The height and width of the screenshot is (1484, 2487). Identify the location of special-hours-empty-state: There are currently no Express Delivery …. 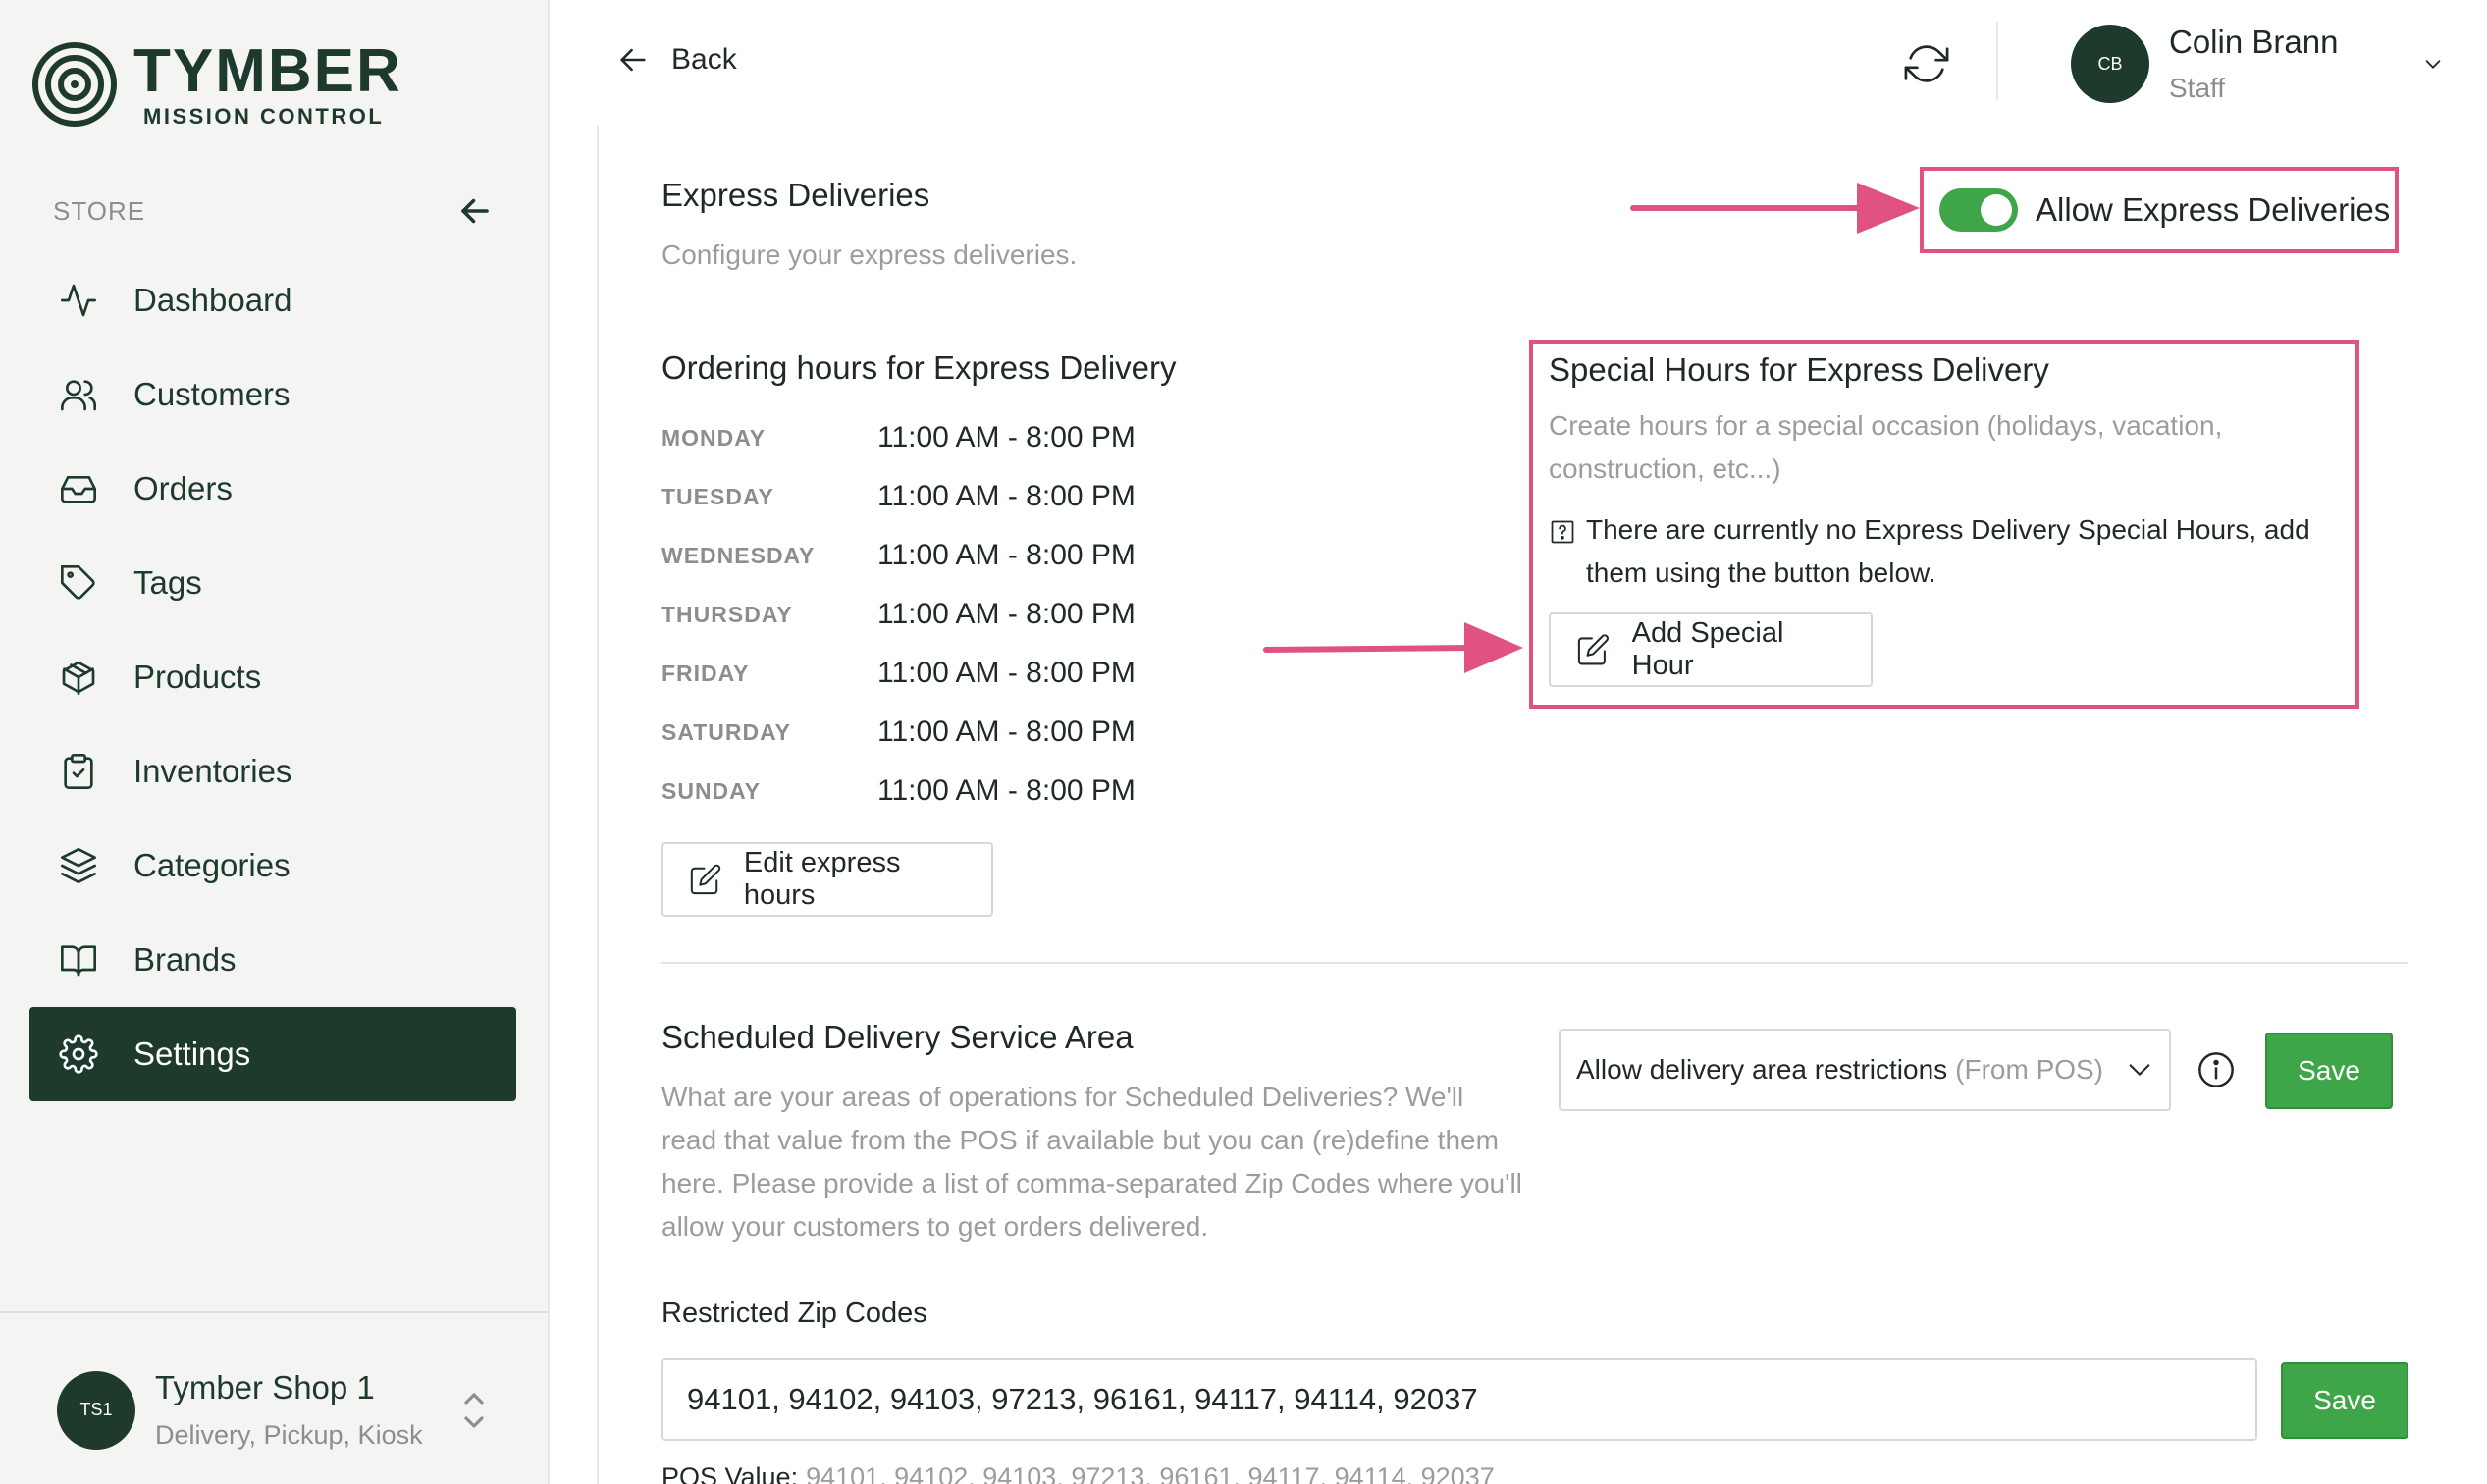
(1946, 551).